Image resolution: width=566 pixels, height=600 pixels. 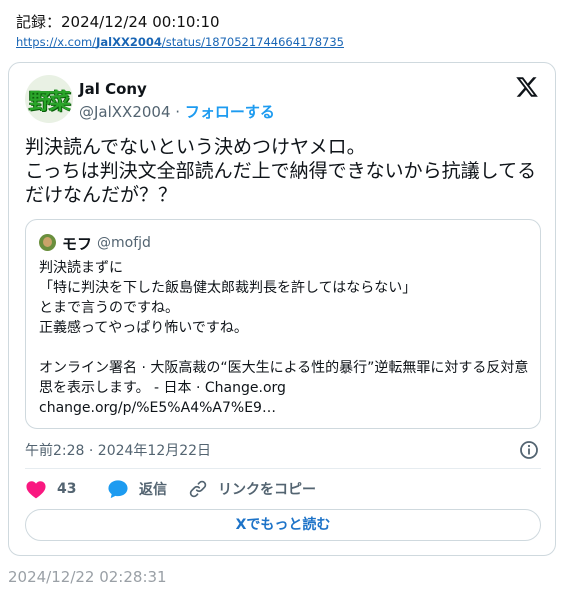 What do you see at coordinates (87, 577) in the screenshot?
I see `footer-date: 2024/12/22 02:28:31` at bounding box center [87, 577].